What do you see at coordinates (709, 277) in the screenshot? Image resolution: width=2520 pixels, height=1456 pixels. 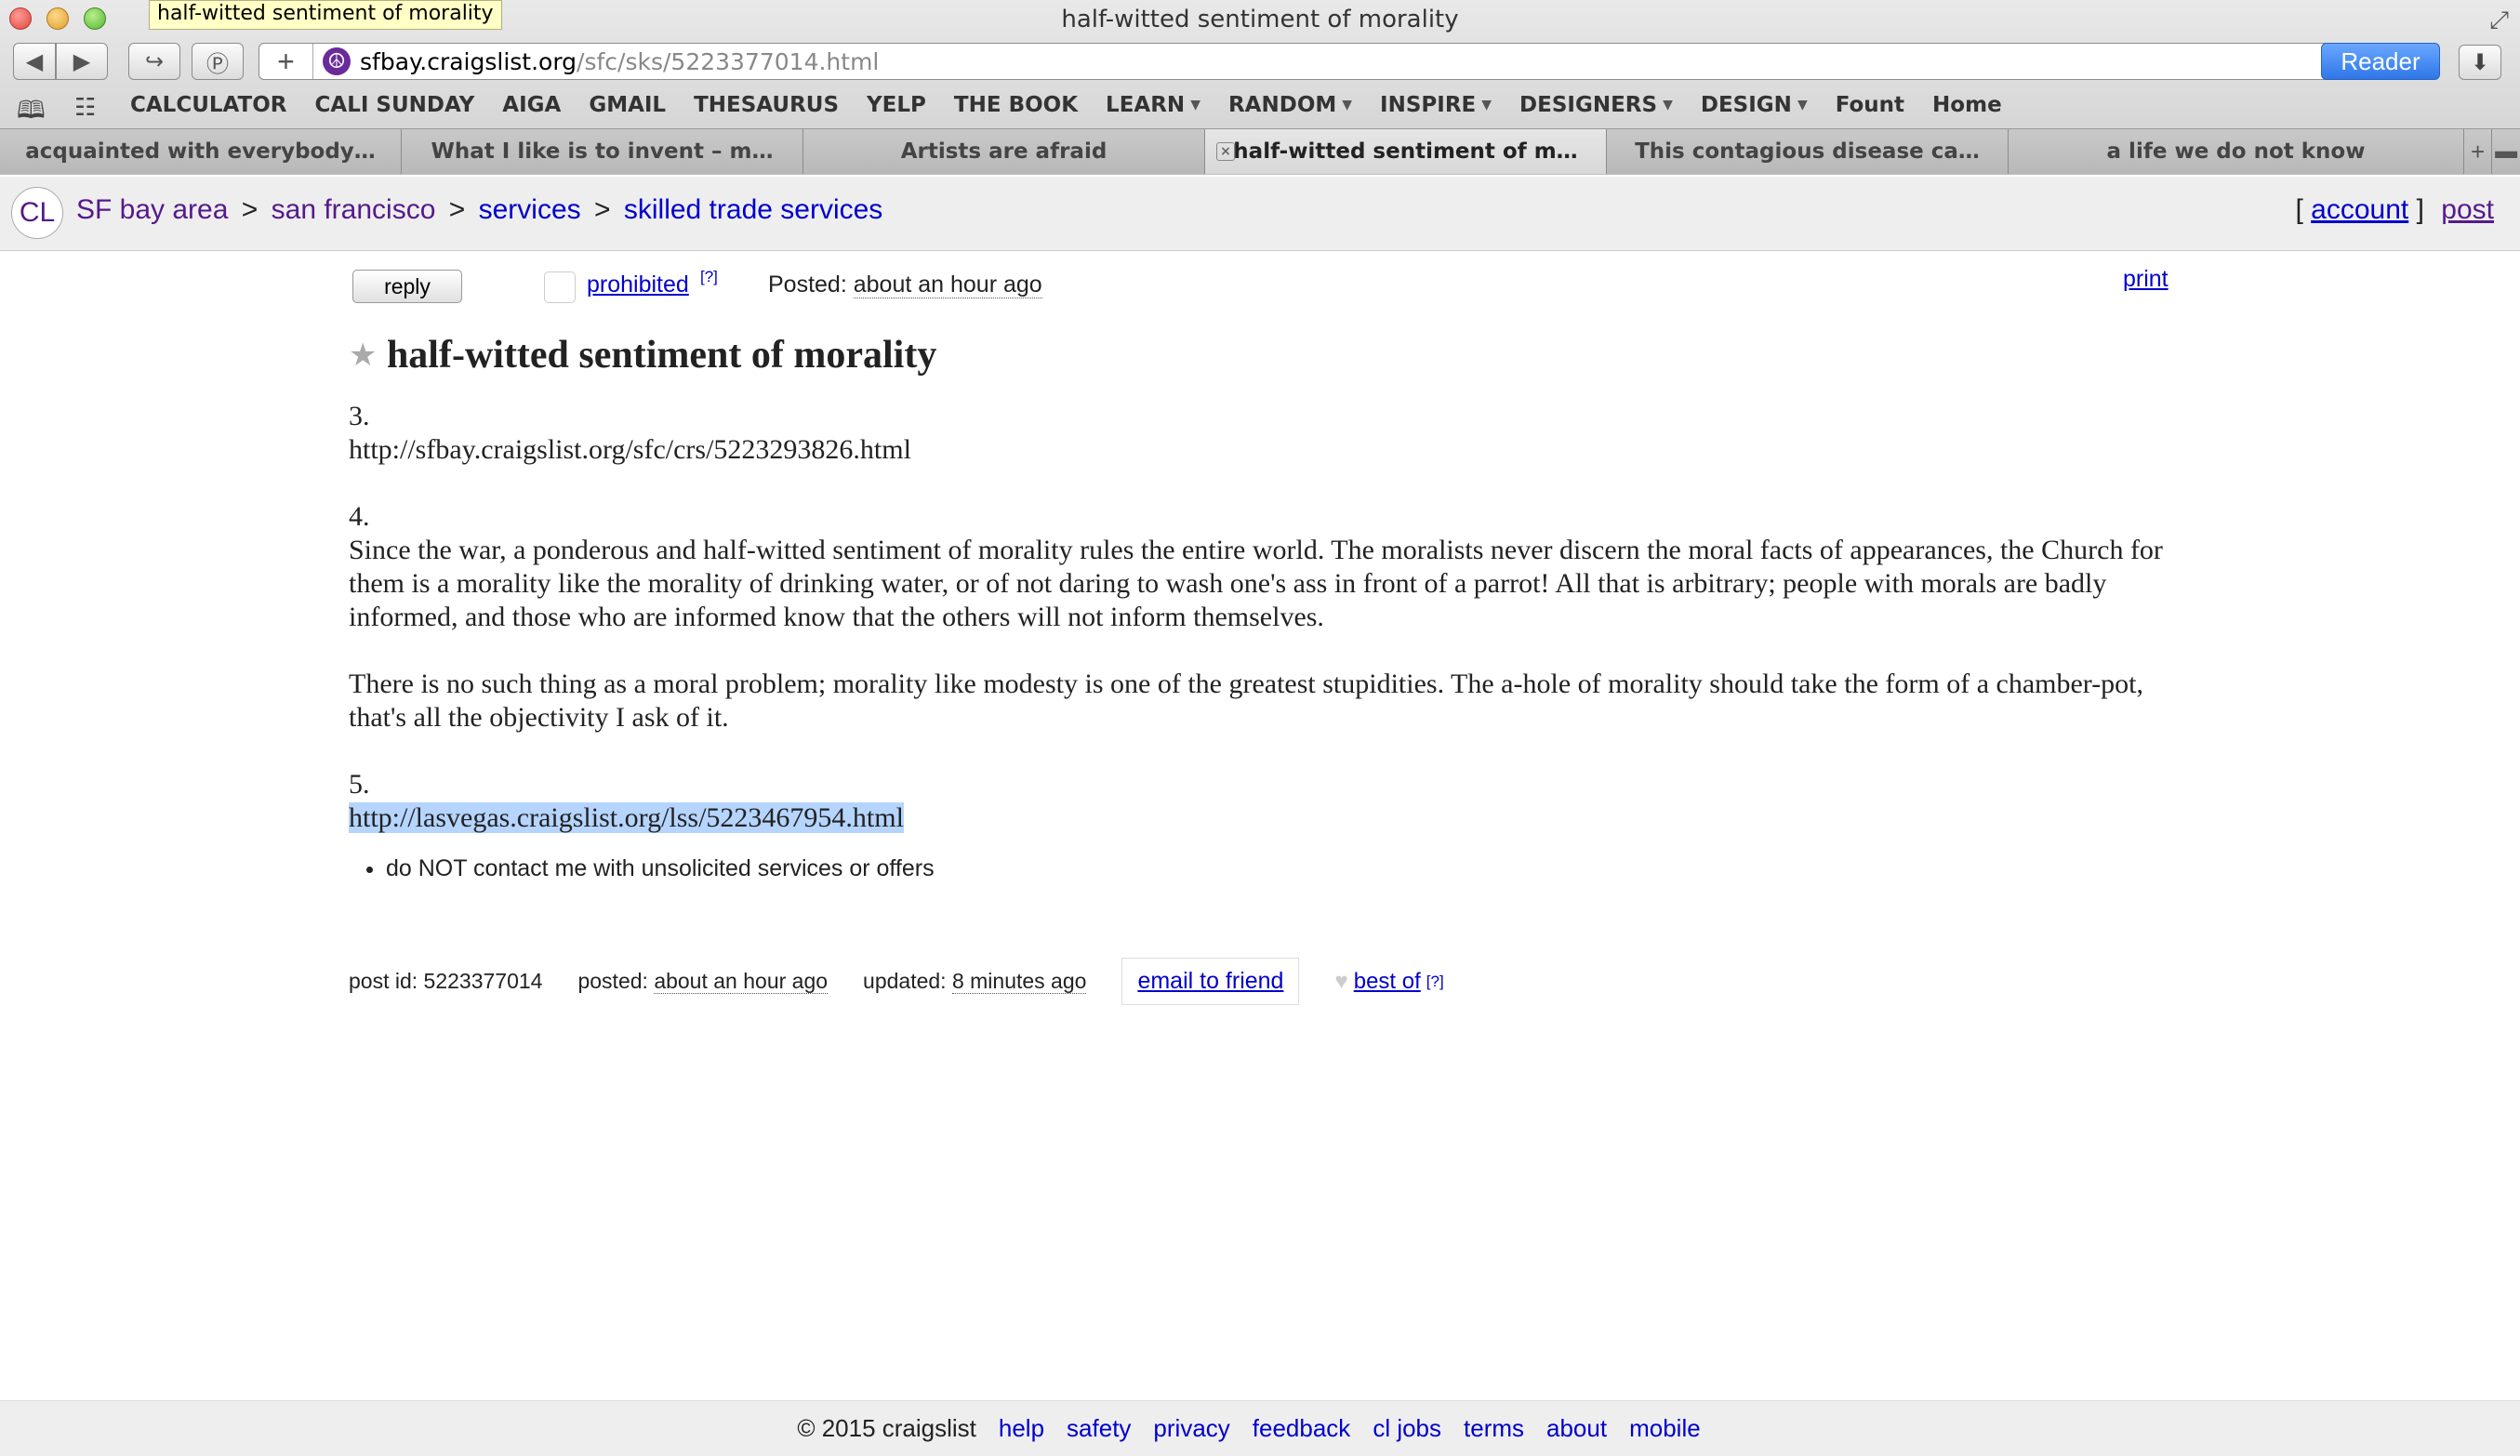 I see `prohibited-help-link: [?]` at bounding box center [709, 277].